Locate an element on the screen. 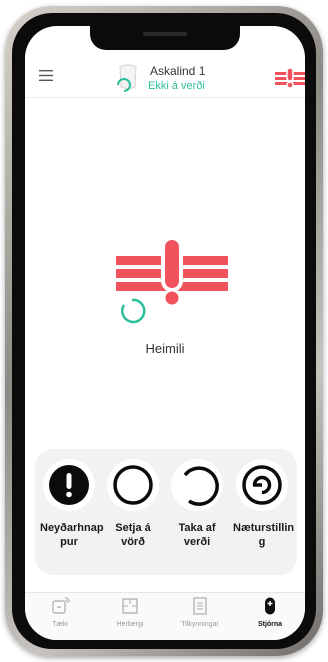  arm-icon is located at coordinates (133, 485).